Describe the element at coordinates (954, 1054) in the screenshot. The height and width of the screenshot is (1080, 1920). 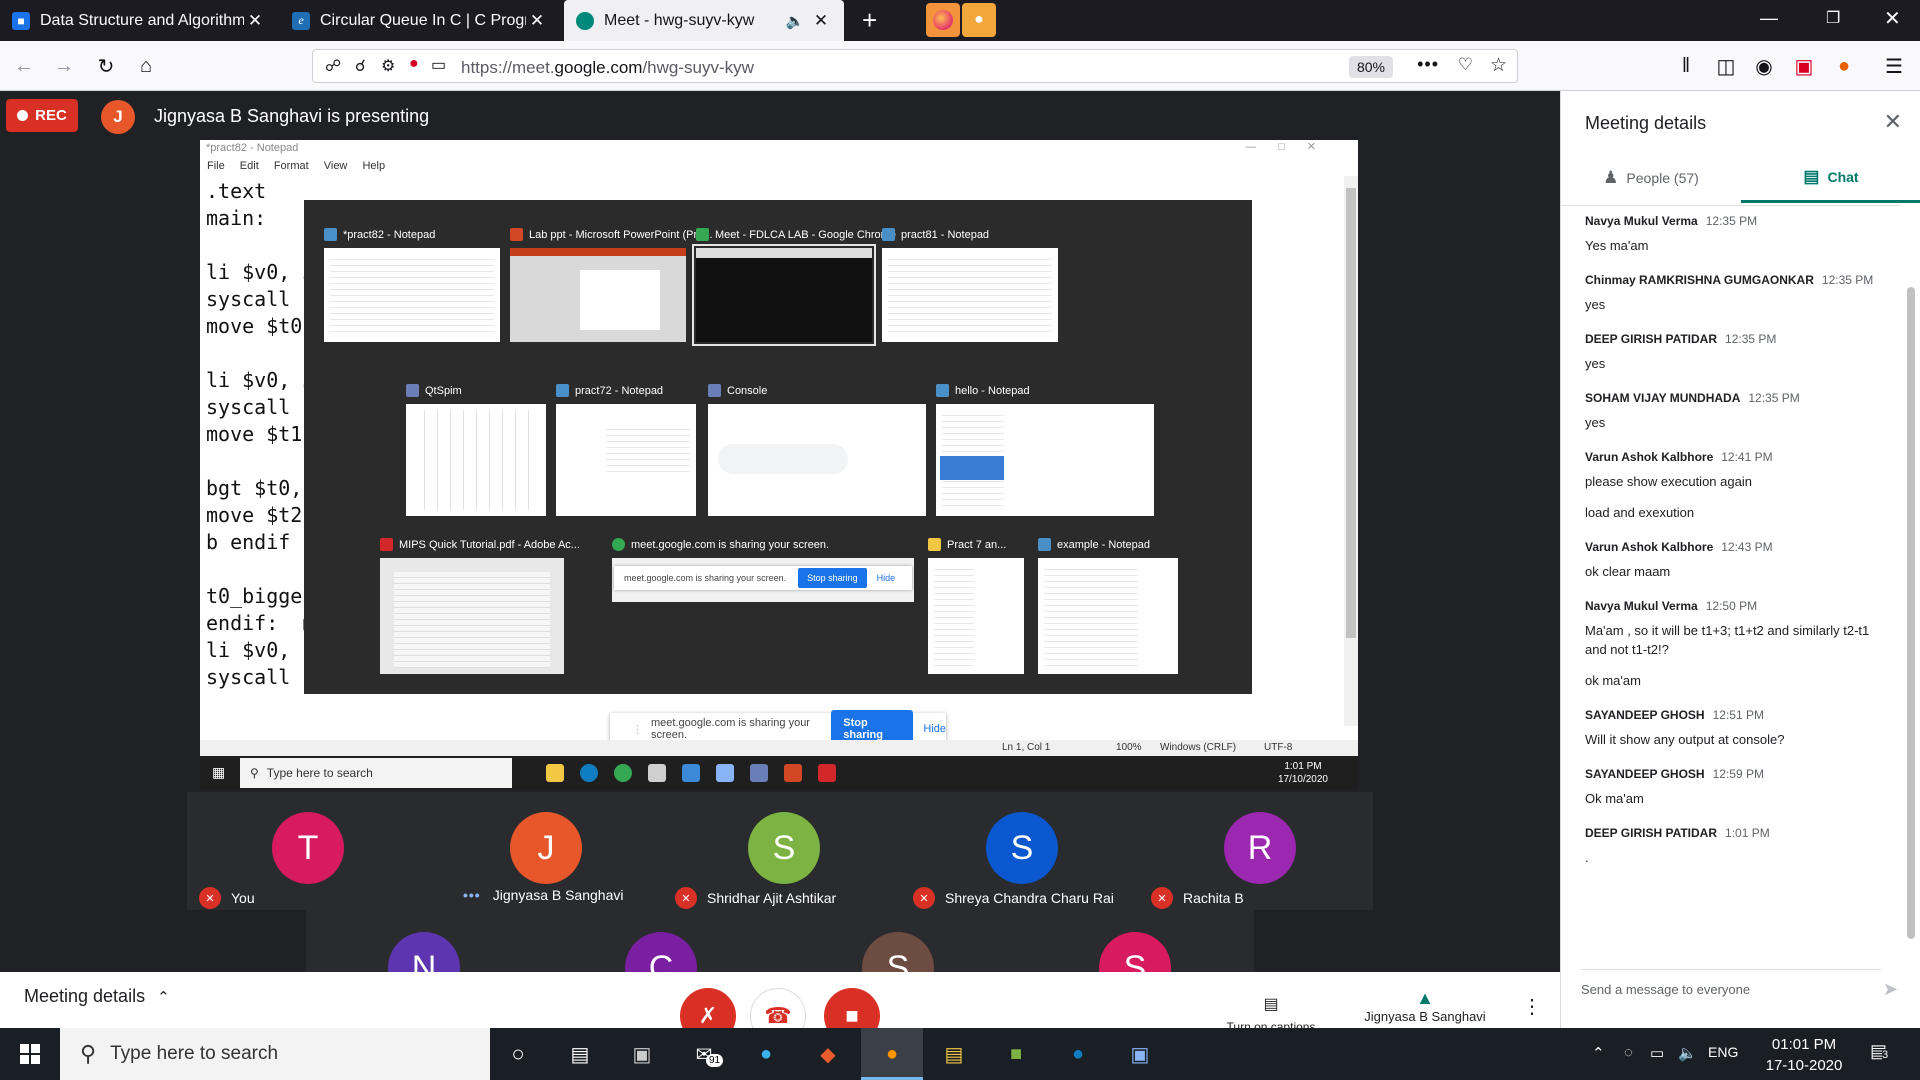
I see `file-explorer-icon: ▤` at that location.